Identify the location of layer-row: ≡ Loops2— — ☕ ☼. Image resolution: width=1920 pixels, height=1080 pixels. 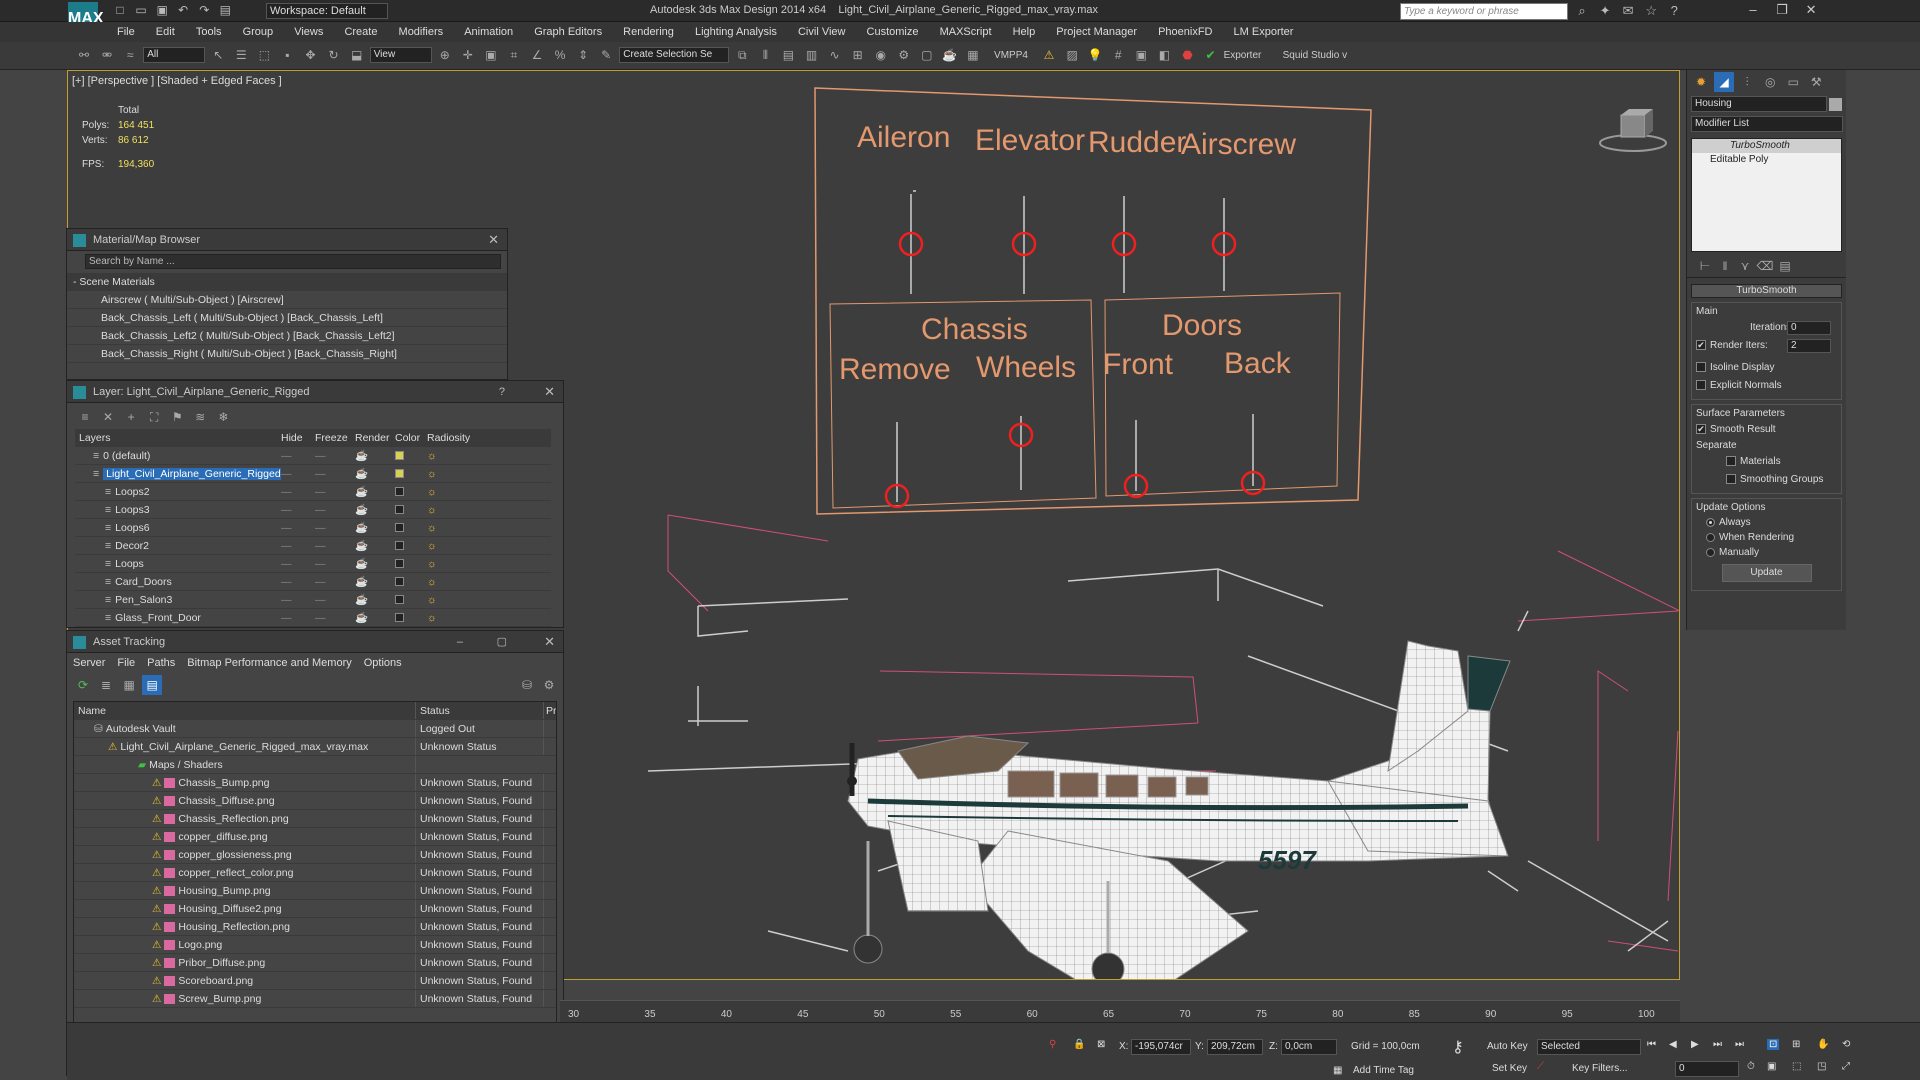
(313, 492).